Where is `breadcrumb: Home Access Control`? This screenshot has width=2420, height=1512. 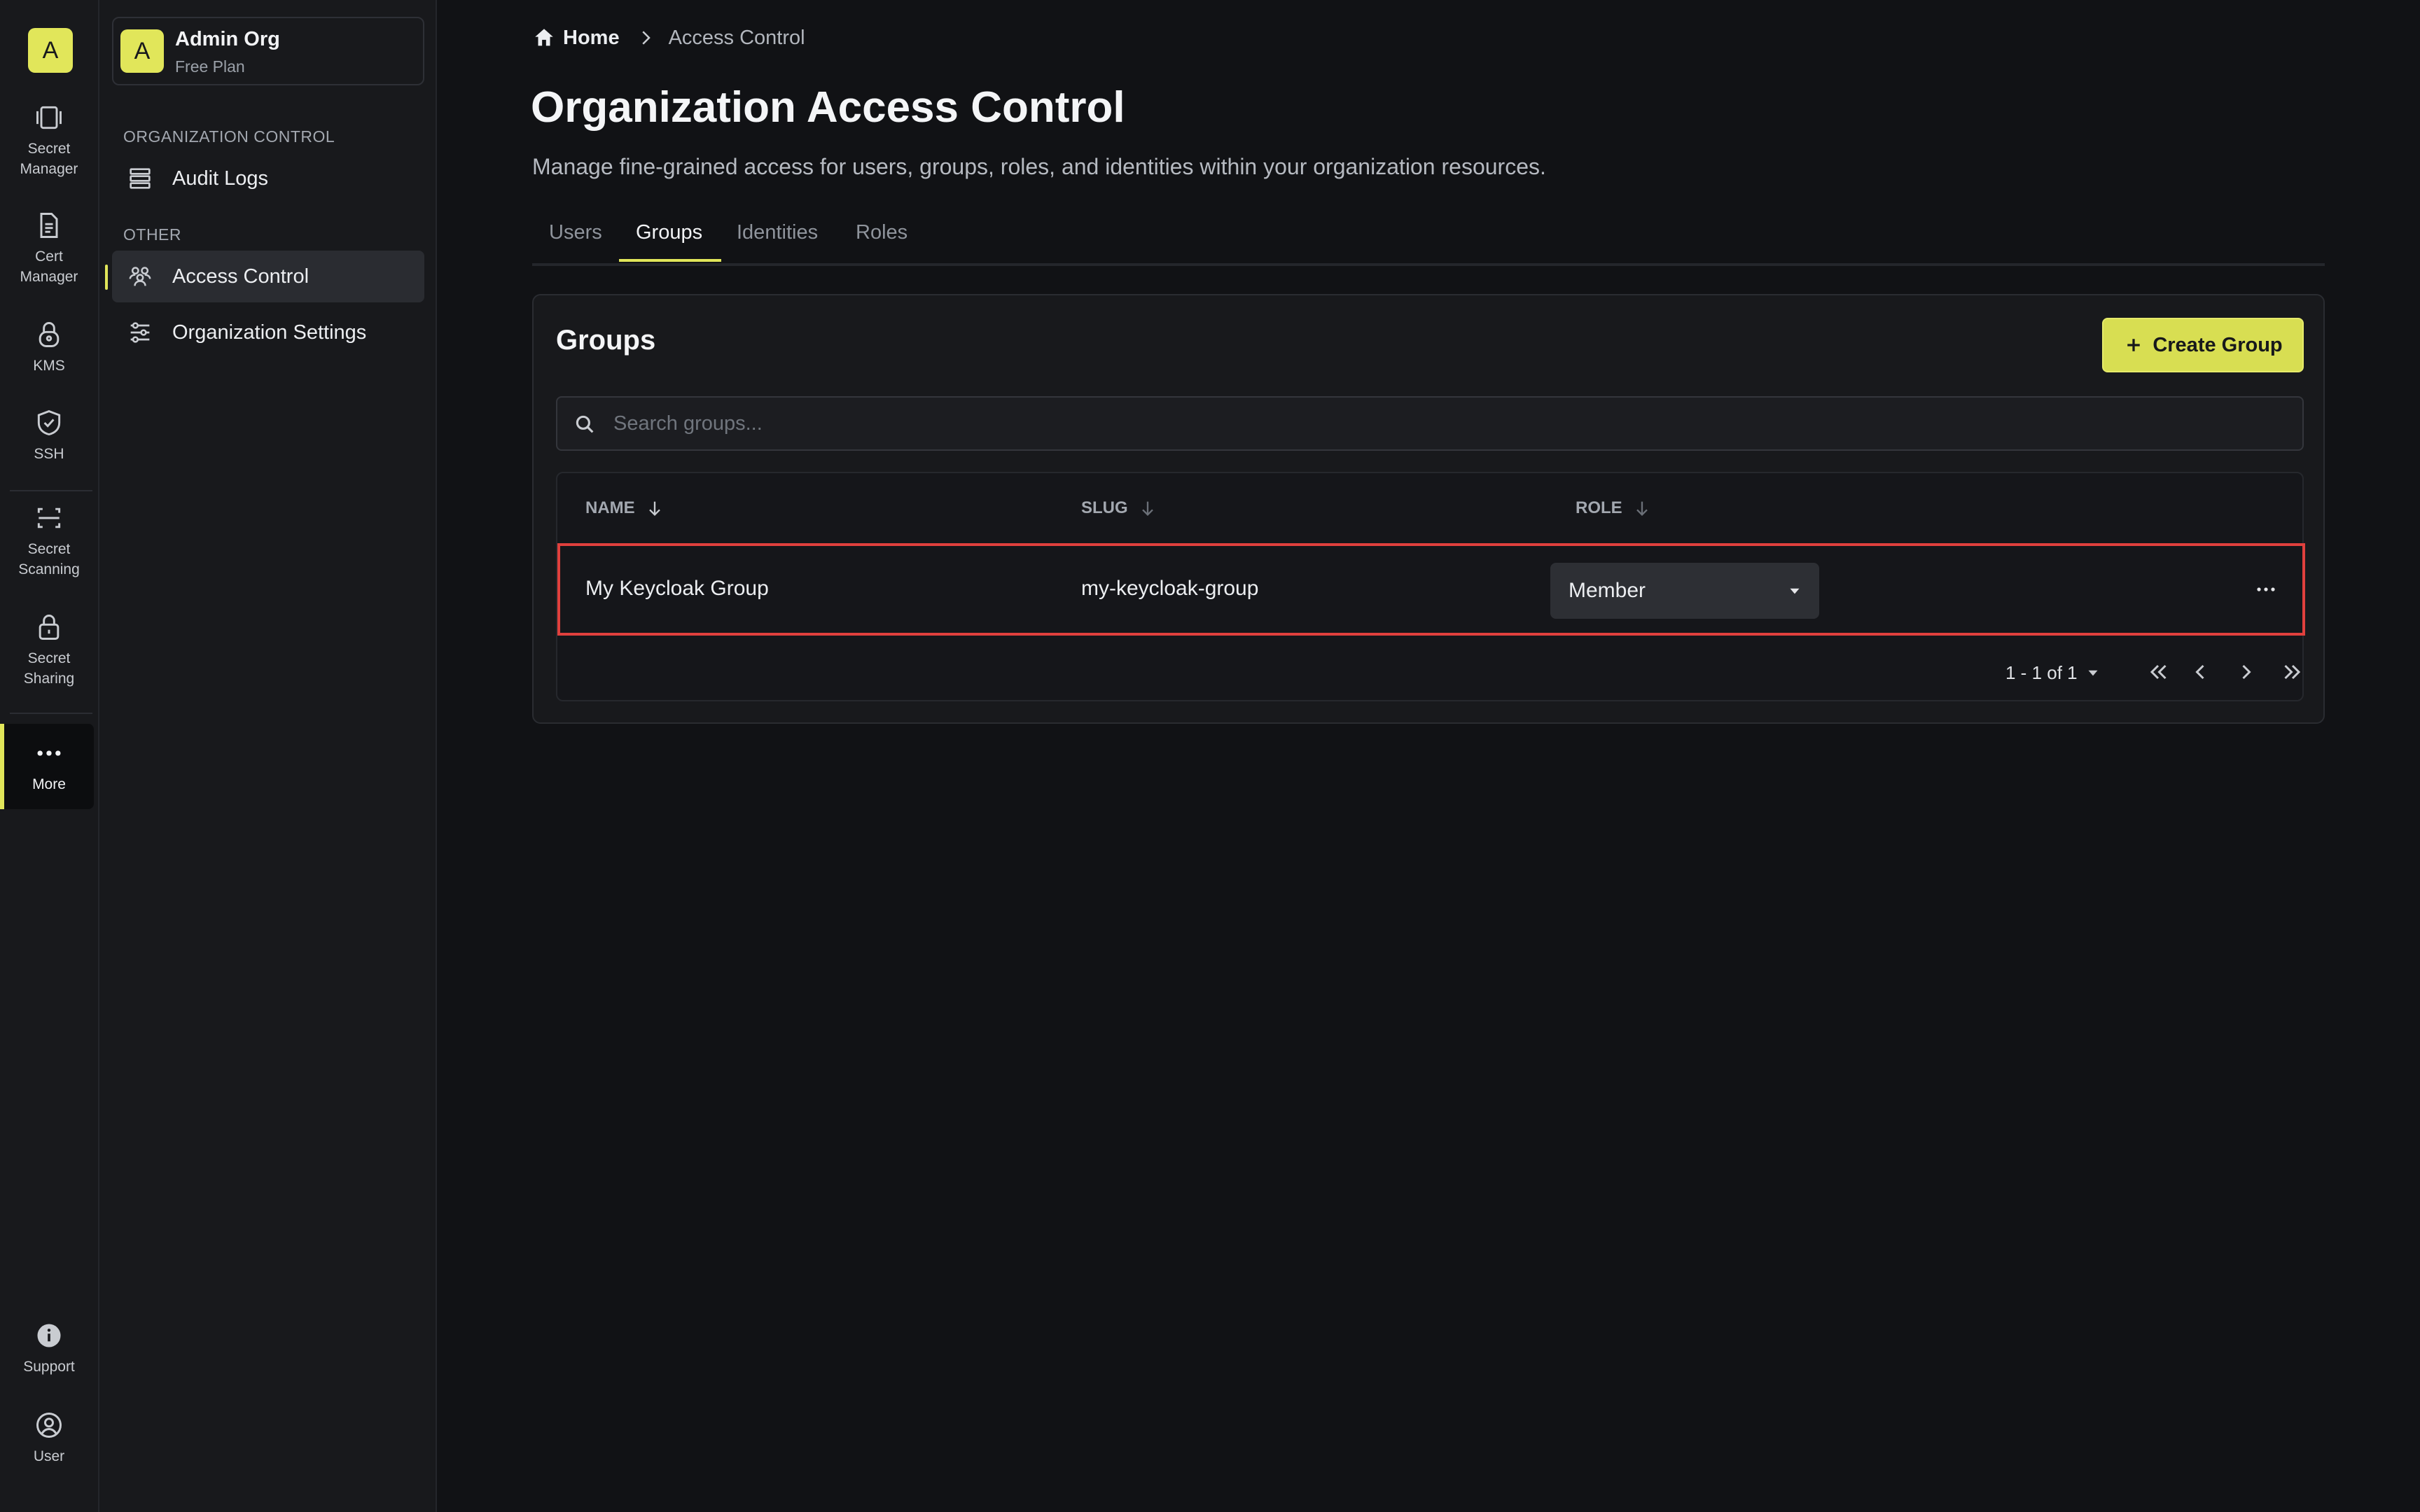
breadcrumb: Home Access Control is located at coordinates (668, 38).